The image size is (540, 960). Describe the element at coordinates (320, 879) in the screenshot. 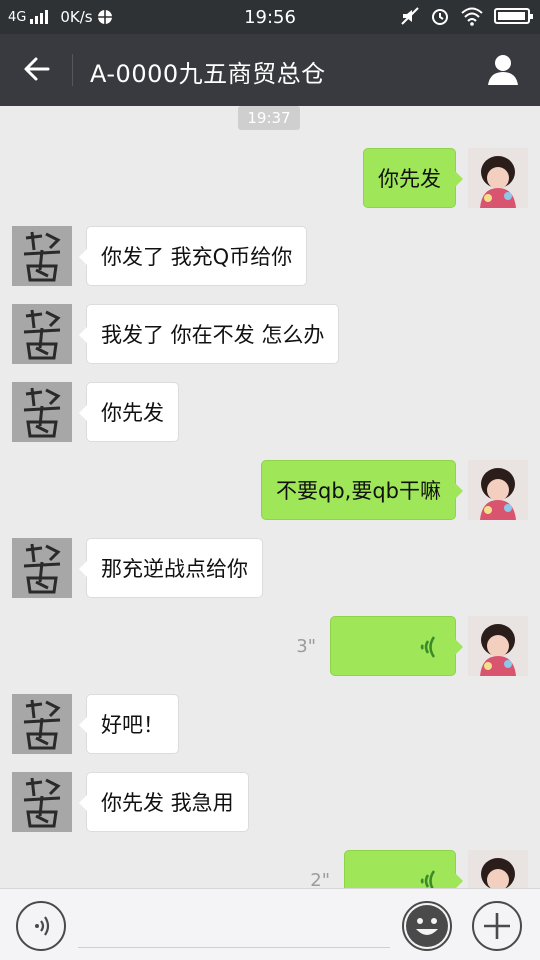

I see `voice-duration: 2"` at that location.